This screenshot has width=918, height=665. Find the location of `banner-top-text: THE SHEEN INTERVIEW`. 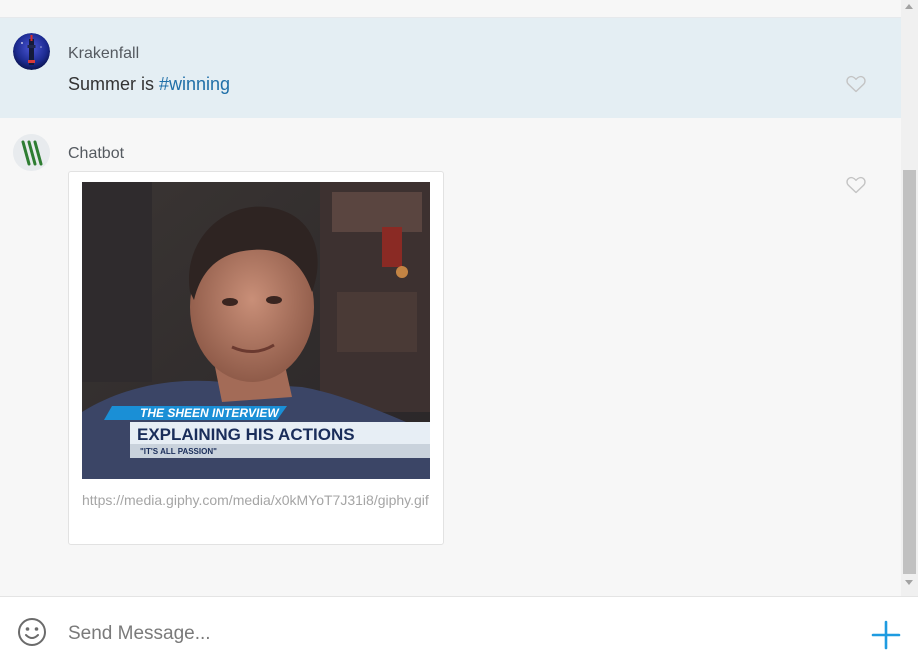

banner-top-text: THE SHEEN INTERVIEW is located at coordinates (210, 413).